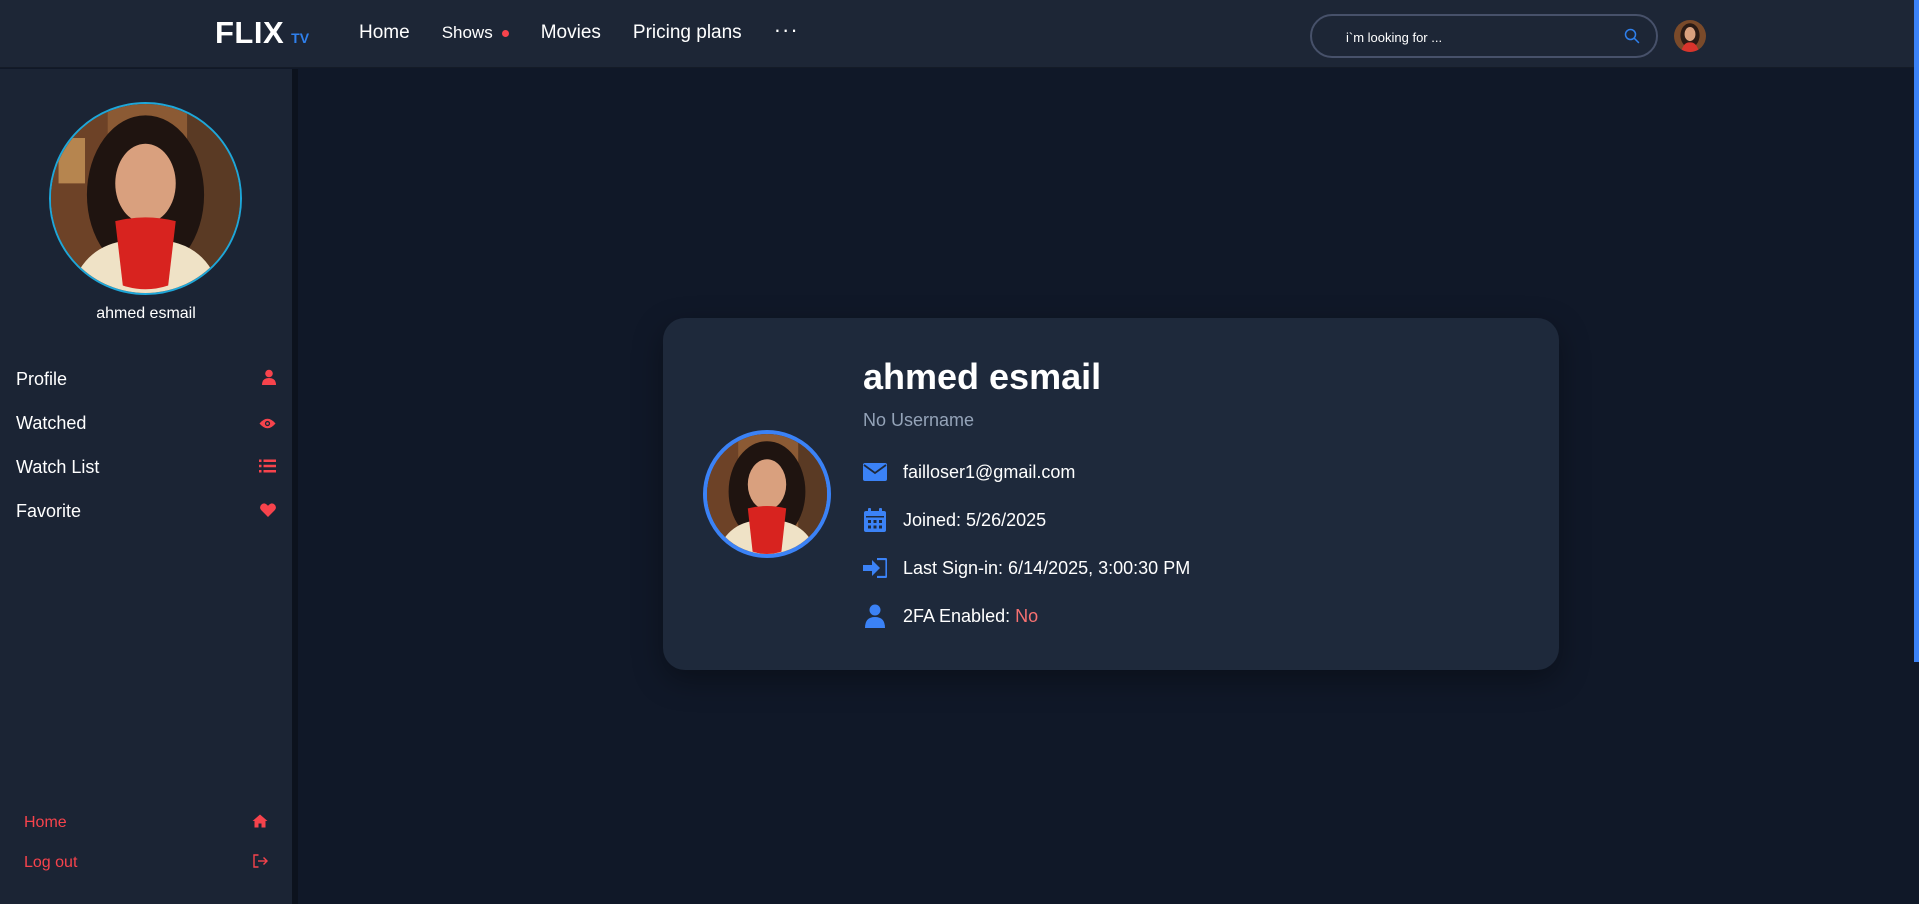  Describe the element at coordinates (957, 615) in the screenshot. I see `profile-2fa-label: 2FA Enabled:` at that location.